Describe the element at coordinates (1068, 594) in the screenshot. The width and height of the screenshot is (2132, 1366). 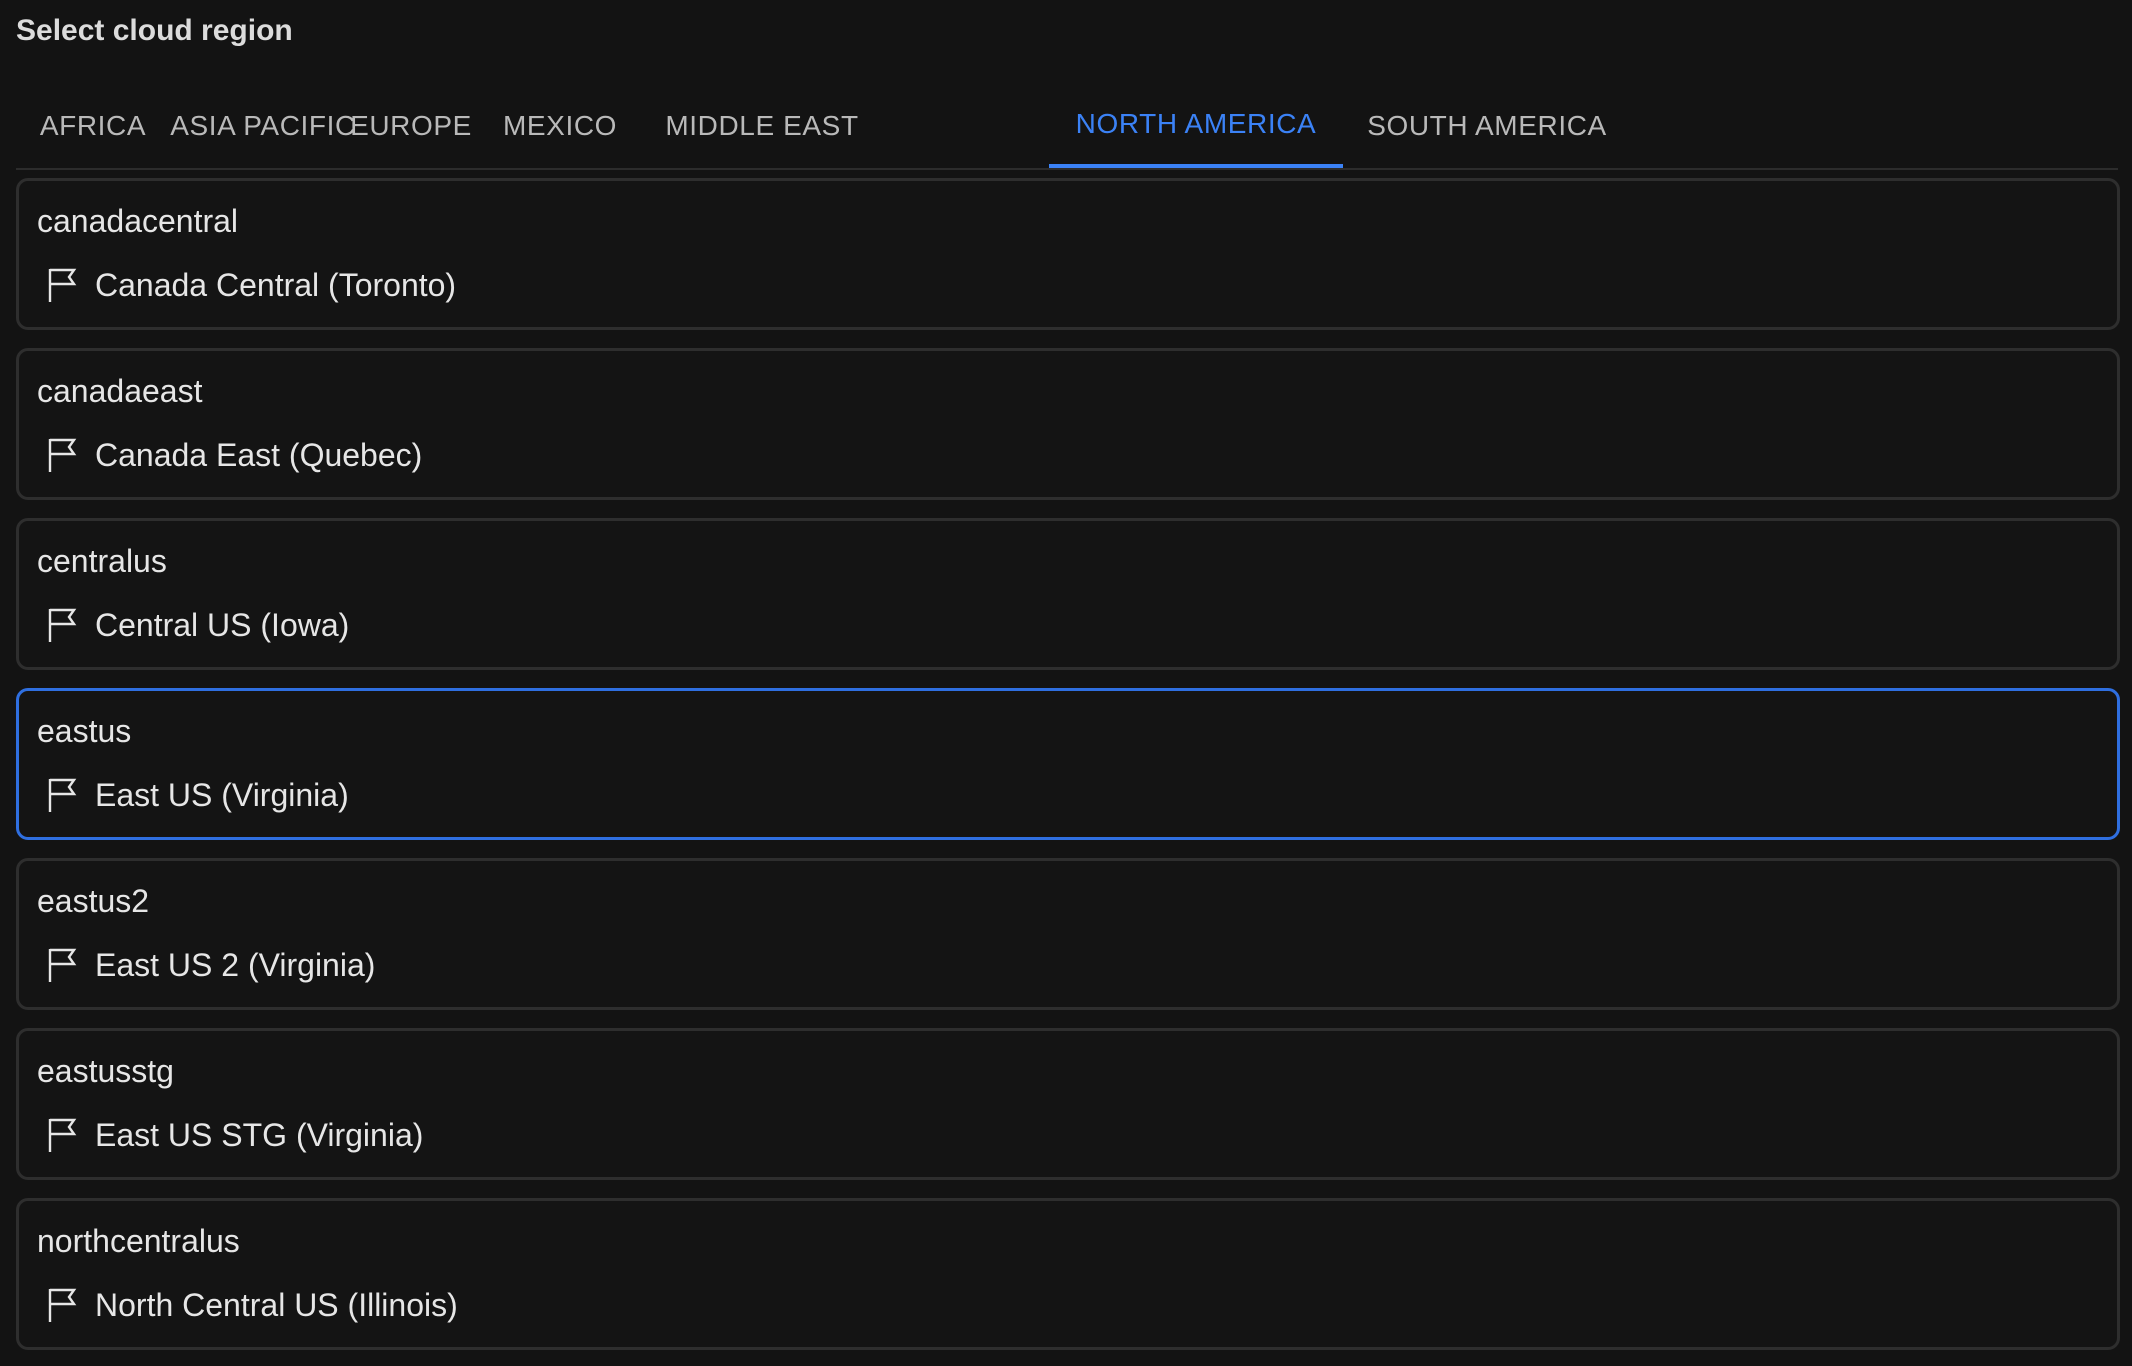
I see `region-card-centralus: centralus Central US (Iowa)` at that location.